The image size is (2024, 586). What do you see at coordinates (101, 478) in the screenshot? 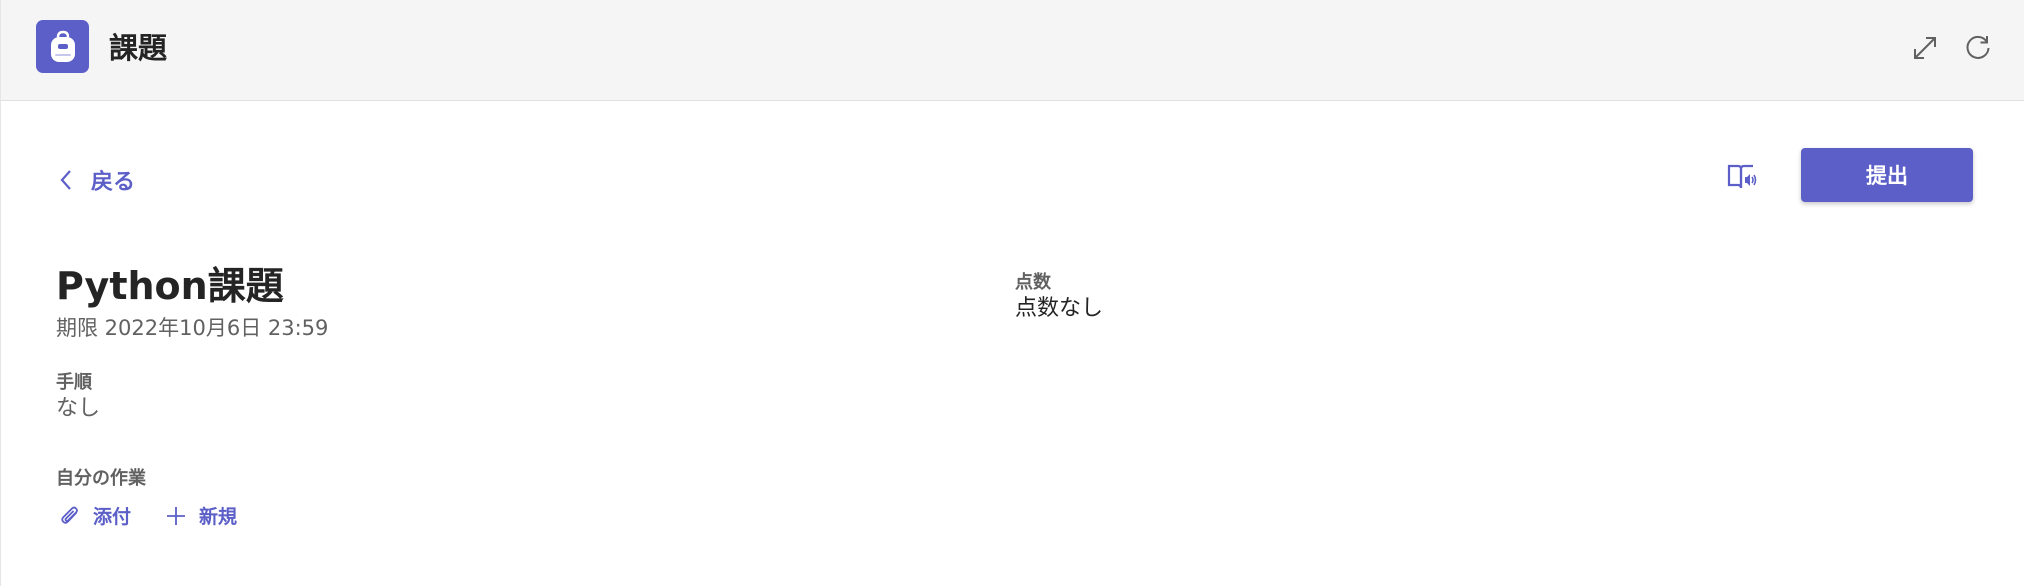
I see `my-work-label: 自分の作業` at bounding box center [101, 478].